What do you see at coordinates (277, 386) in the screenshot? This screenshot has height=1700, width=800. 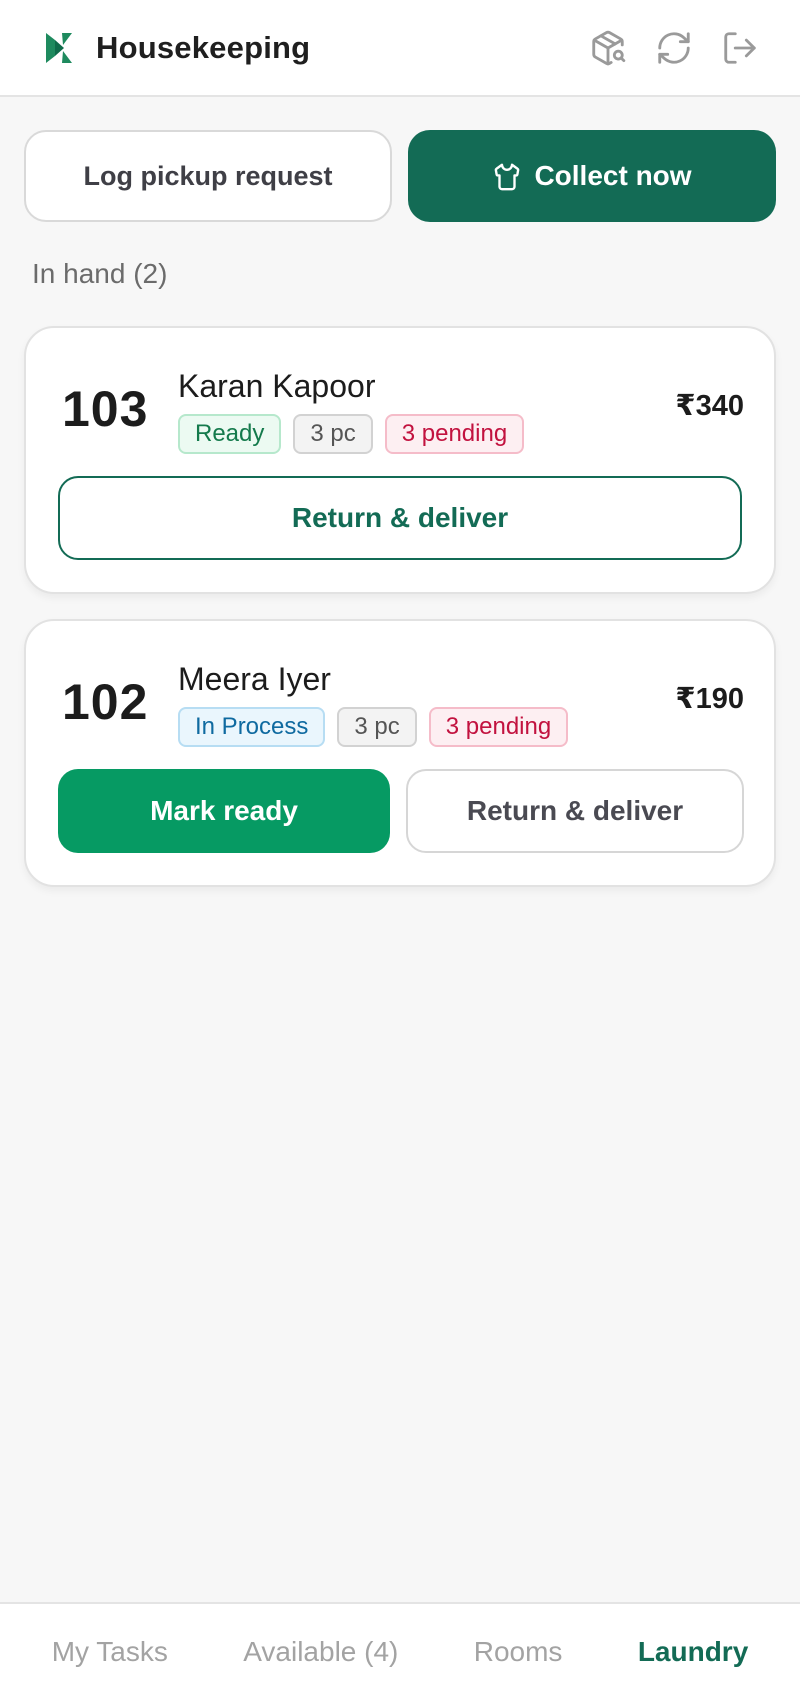 I see `guest-name: Karan Kapoor` at bounding box center [277, 386].